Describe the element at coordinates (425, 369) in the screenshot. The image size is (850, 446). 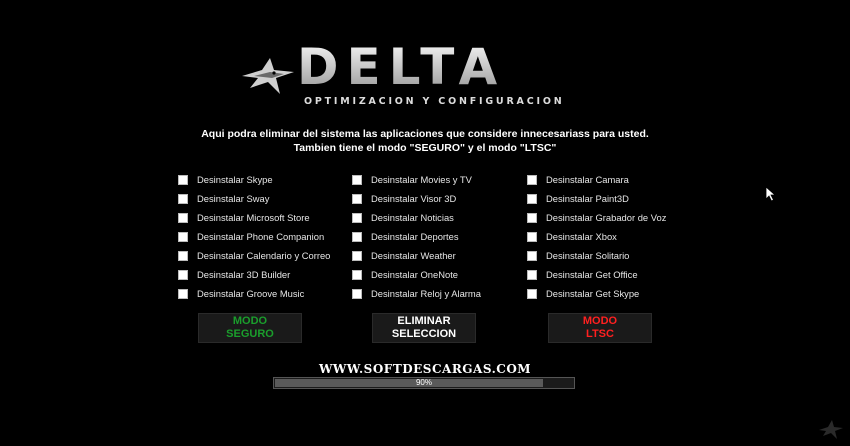
I see `watermark-text: WWW.SOFTDESCARGAS.COM` at that location.